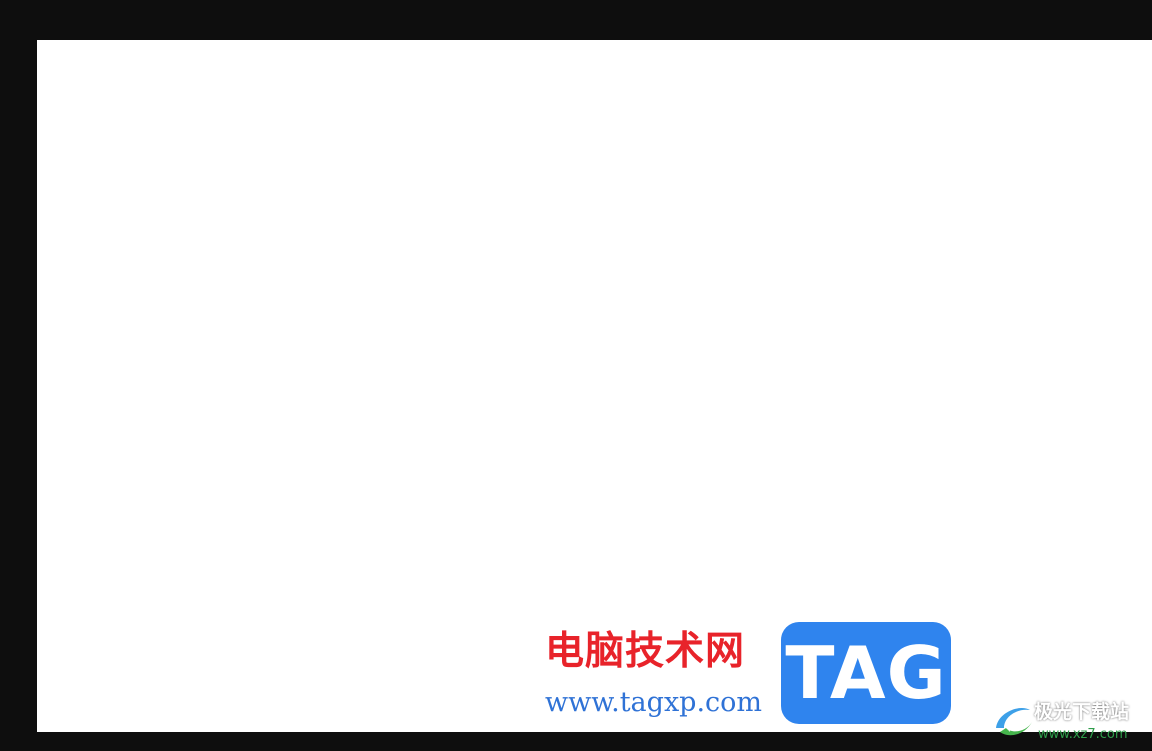 This screenshot has height=751, width=1152. Describe the element at coordinates (1014, 722) in the screenshot. I see `swirl-logo-icon` at that location.